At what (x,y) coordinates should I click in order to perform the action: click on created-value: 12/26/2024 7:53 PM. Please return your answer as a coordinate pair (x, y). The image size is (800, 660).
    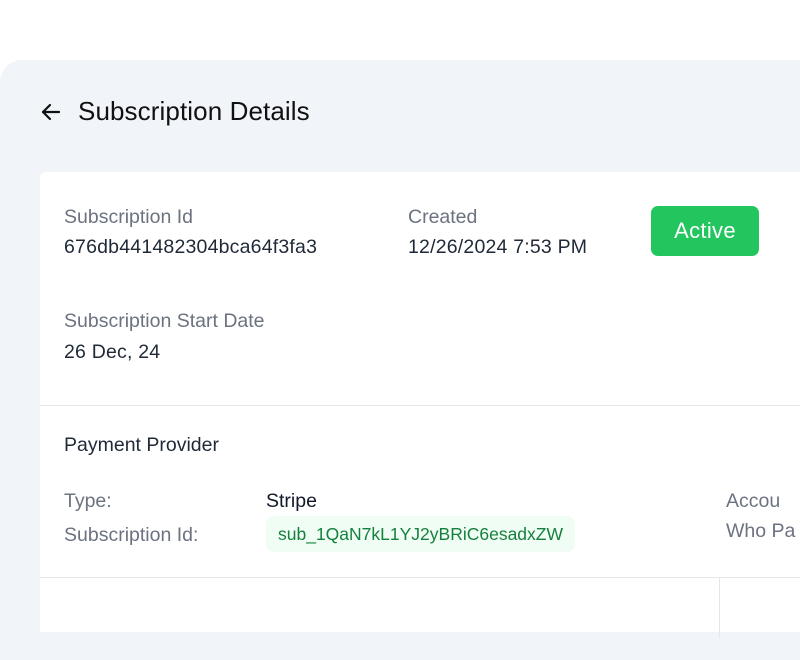
    Looking at the image, I should click on (498, 247).